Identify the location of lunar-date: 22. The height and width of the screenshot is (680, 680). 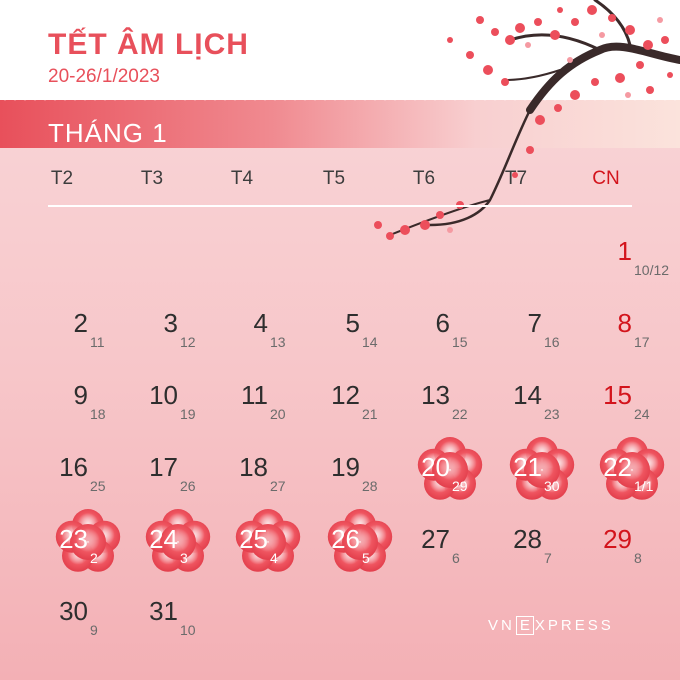
(460, 414).